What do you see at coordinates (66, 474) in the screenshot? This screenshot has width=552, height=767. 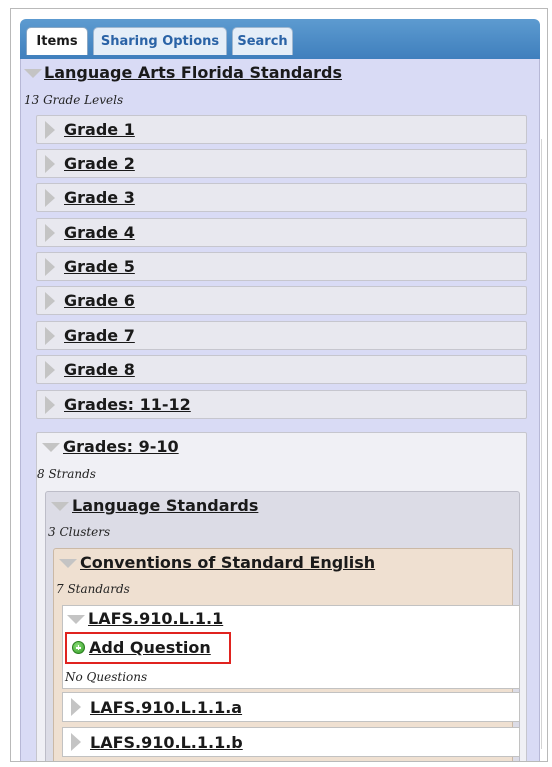 I see `strands-count: 8 Strands` at bounding box center [66, 474].